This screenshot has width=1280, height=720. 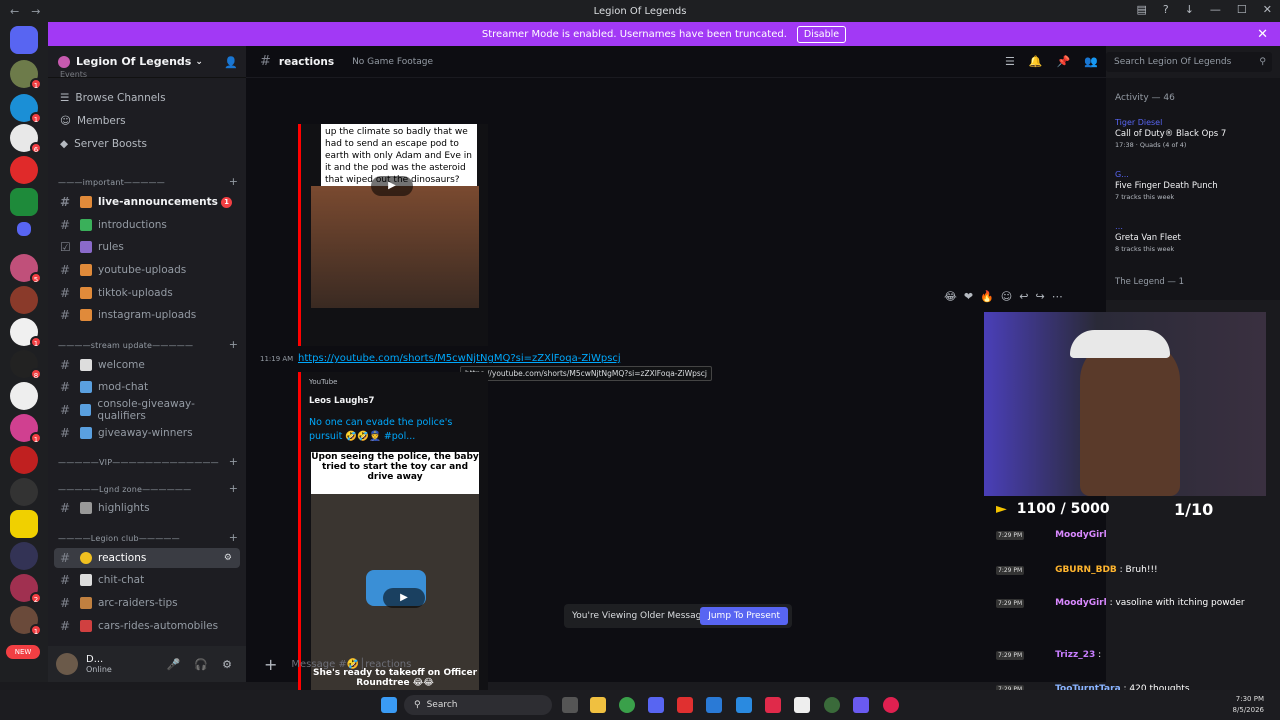 What do you see at coordinates (119, 538) in the screenshot?
I see `category-legion-club: ————Legion club—————` at bounding box center [119, 538].